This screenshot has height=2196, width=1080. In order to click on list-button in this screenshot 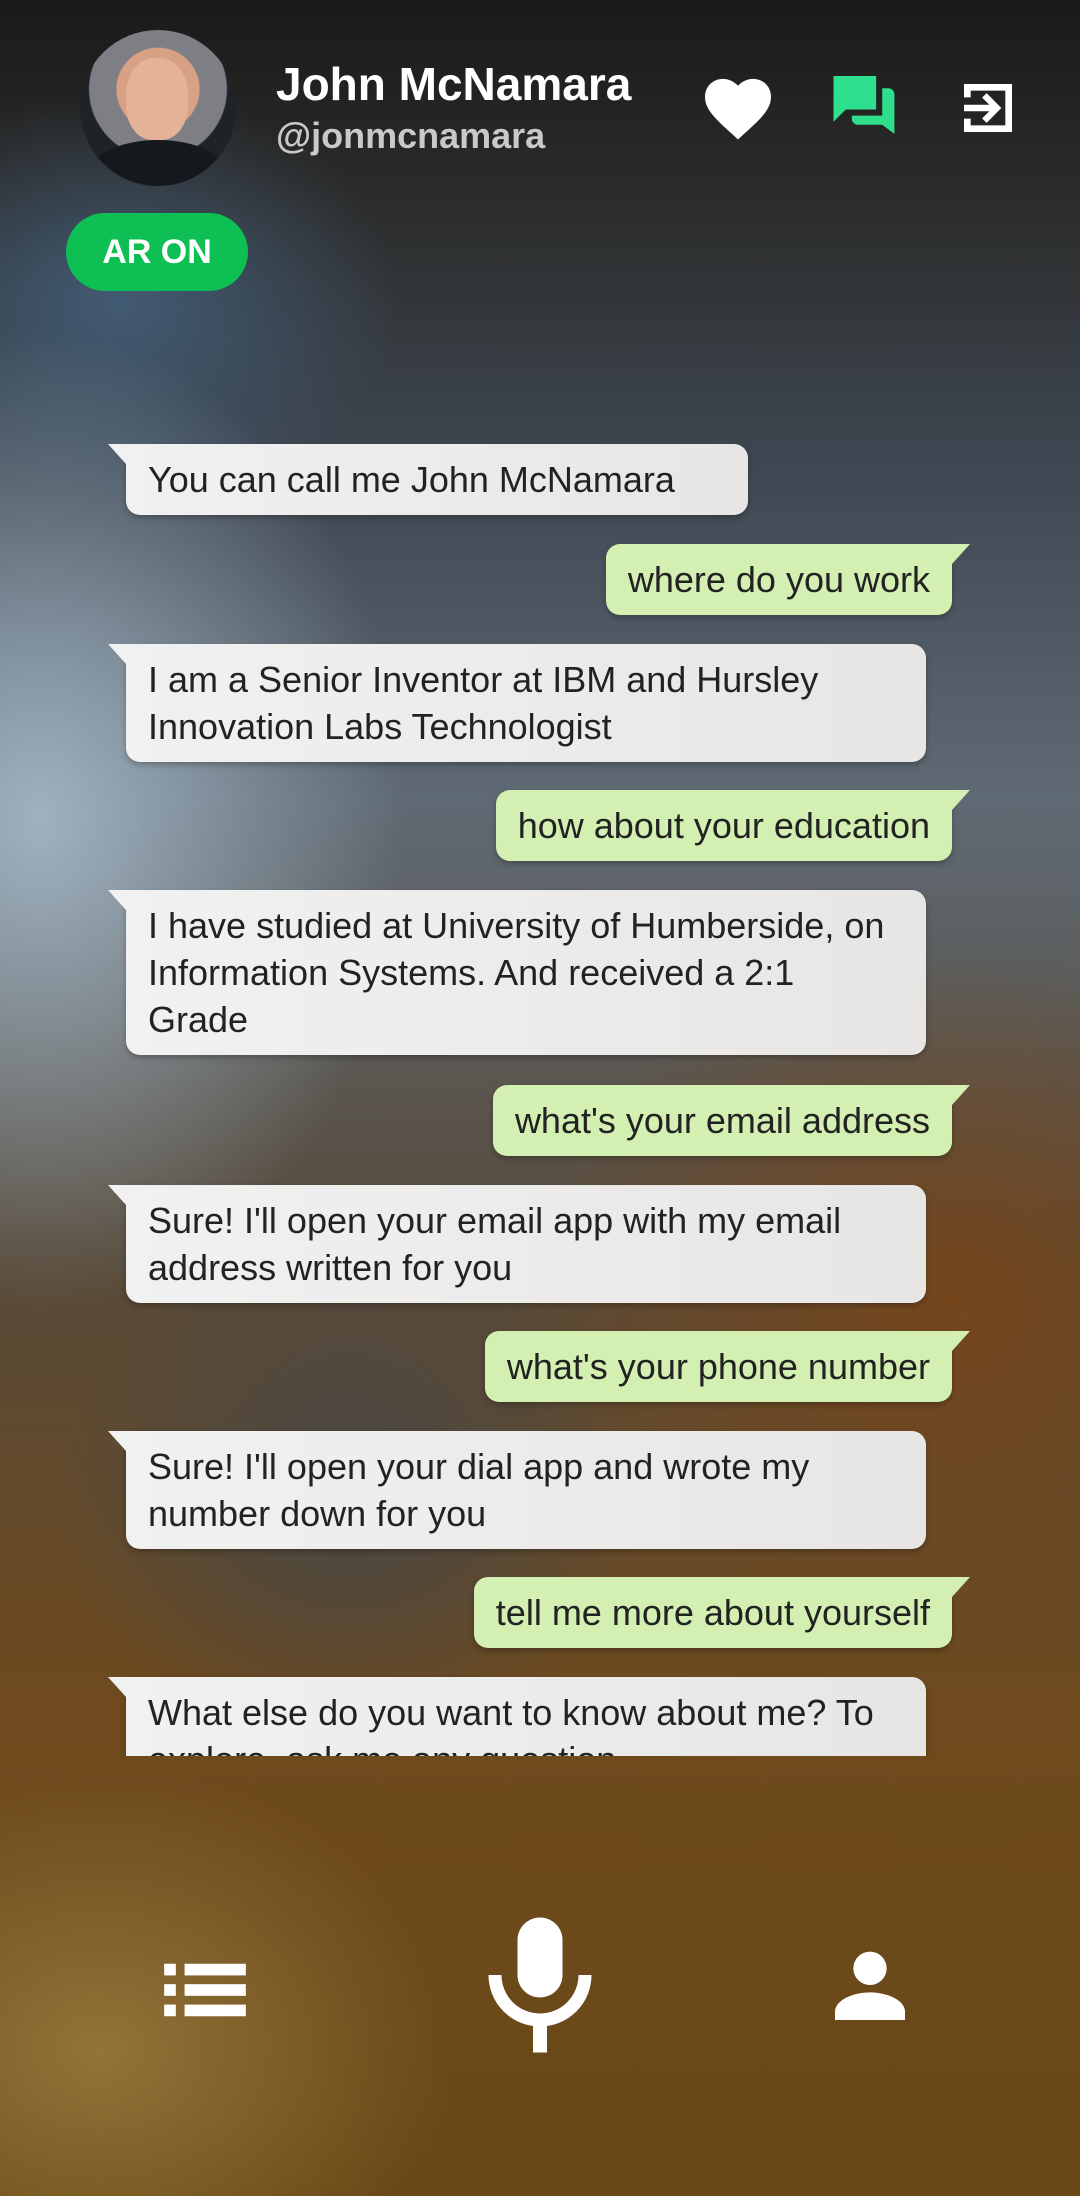, I will do `click(205, 1990)`.